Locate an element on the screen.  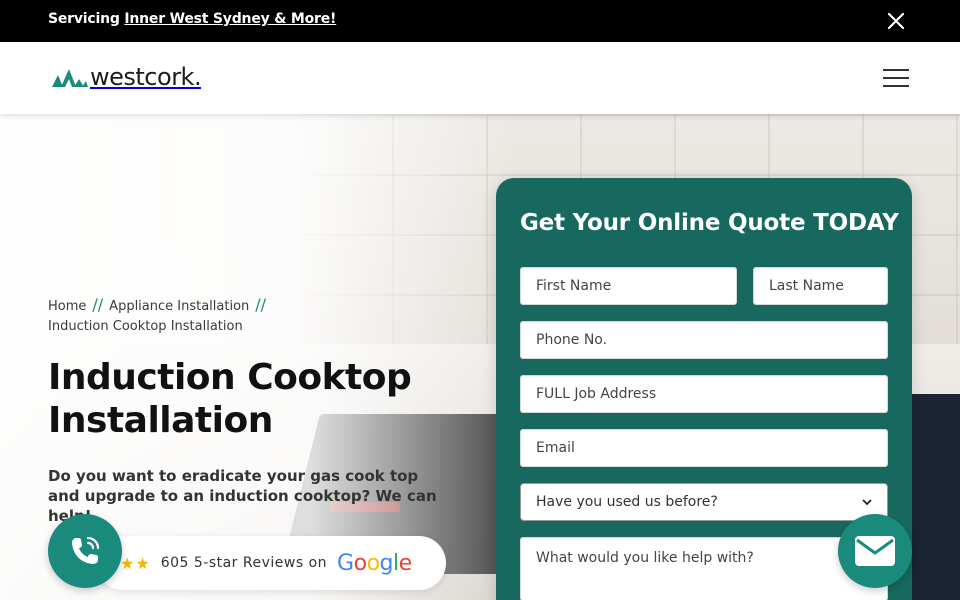
email-field is located at coordinates (704, 448).